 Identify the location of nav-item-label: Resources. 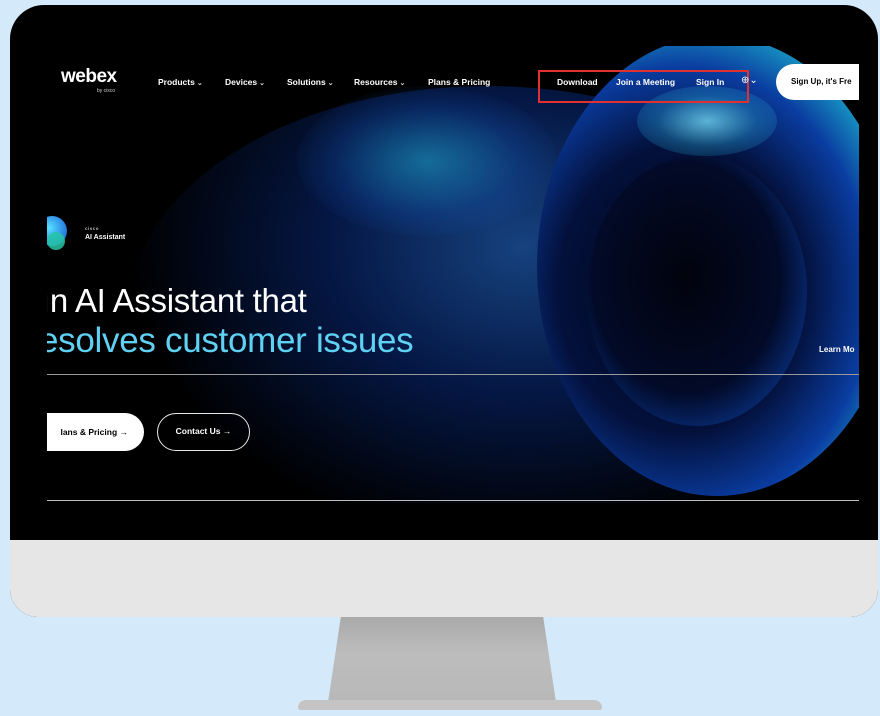
(376, 82).